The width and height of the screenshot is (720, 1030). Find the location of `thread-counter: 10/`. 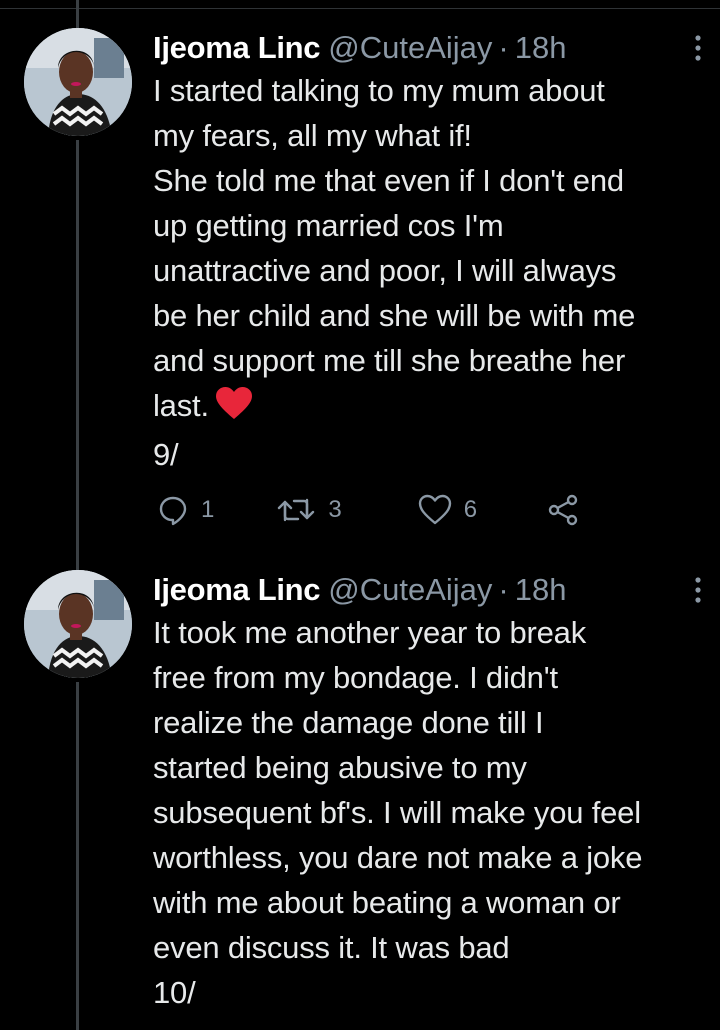

thread-counter: 10/ is located at coordinates (174, 992).